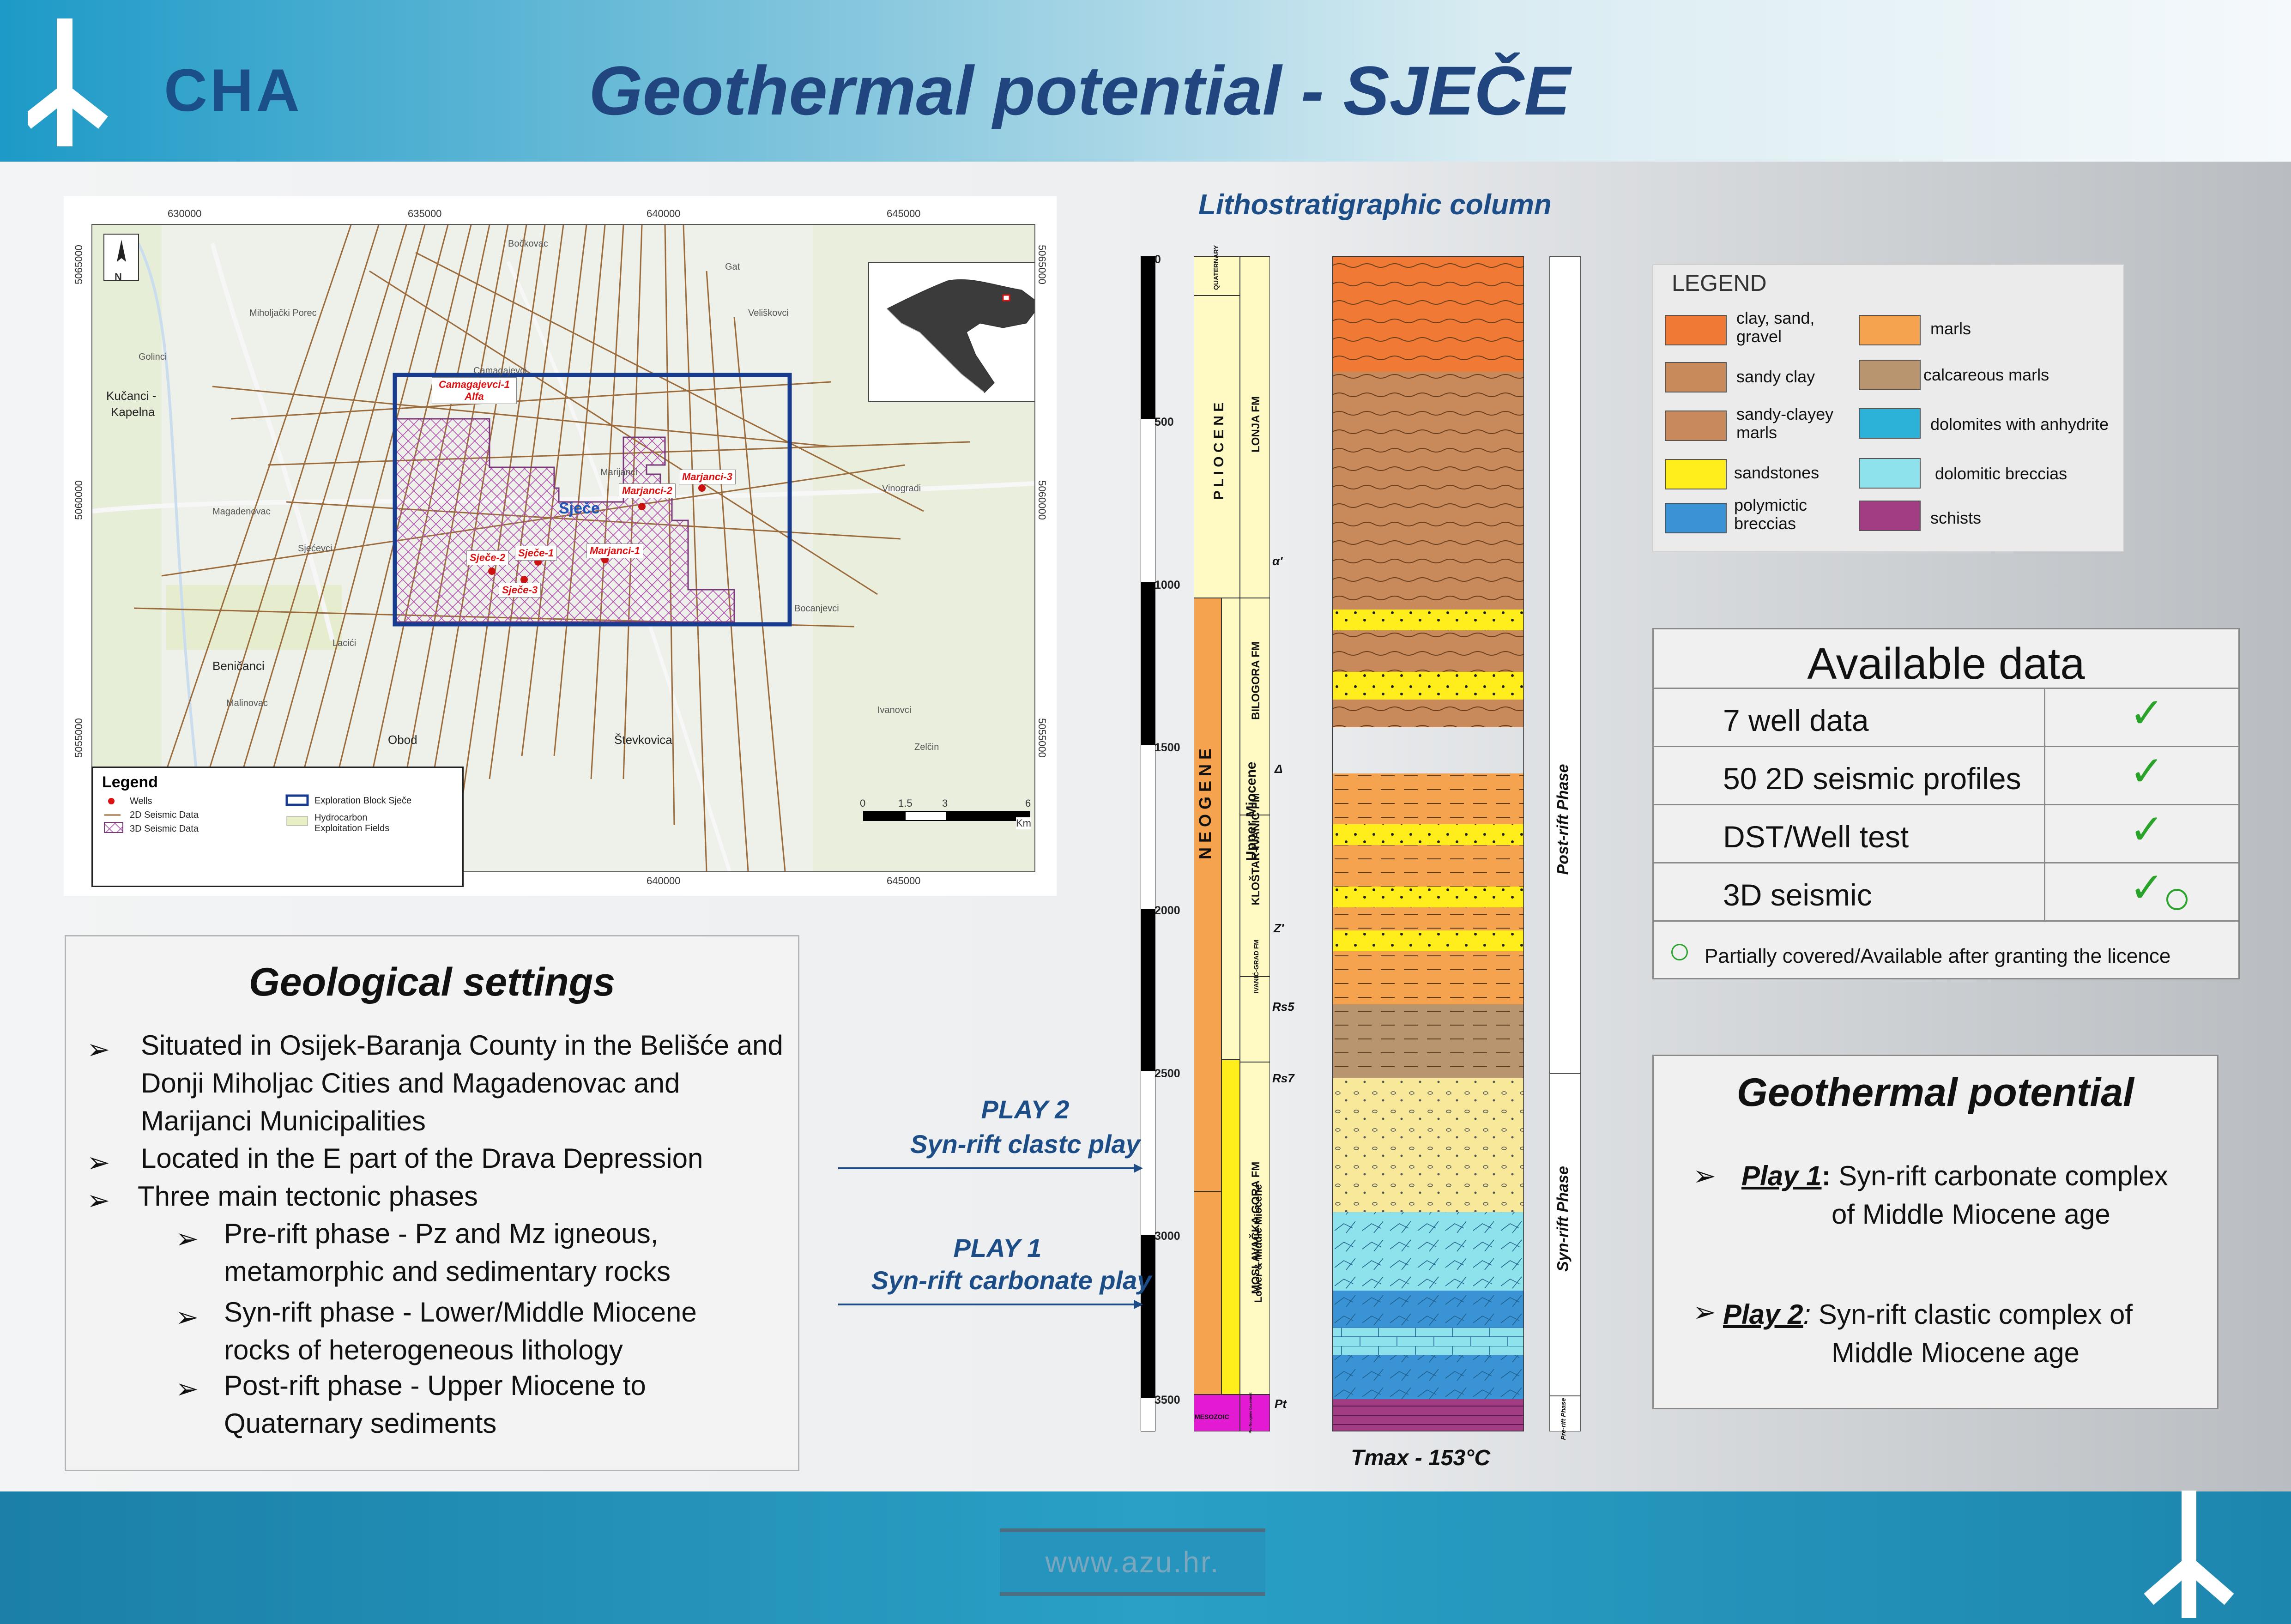 The image size is (2291, 1624). Describe the element at coordinates (1167, 747) in the screenshot. I see `depth-label: 1500` at that location.